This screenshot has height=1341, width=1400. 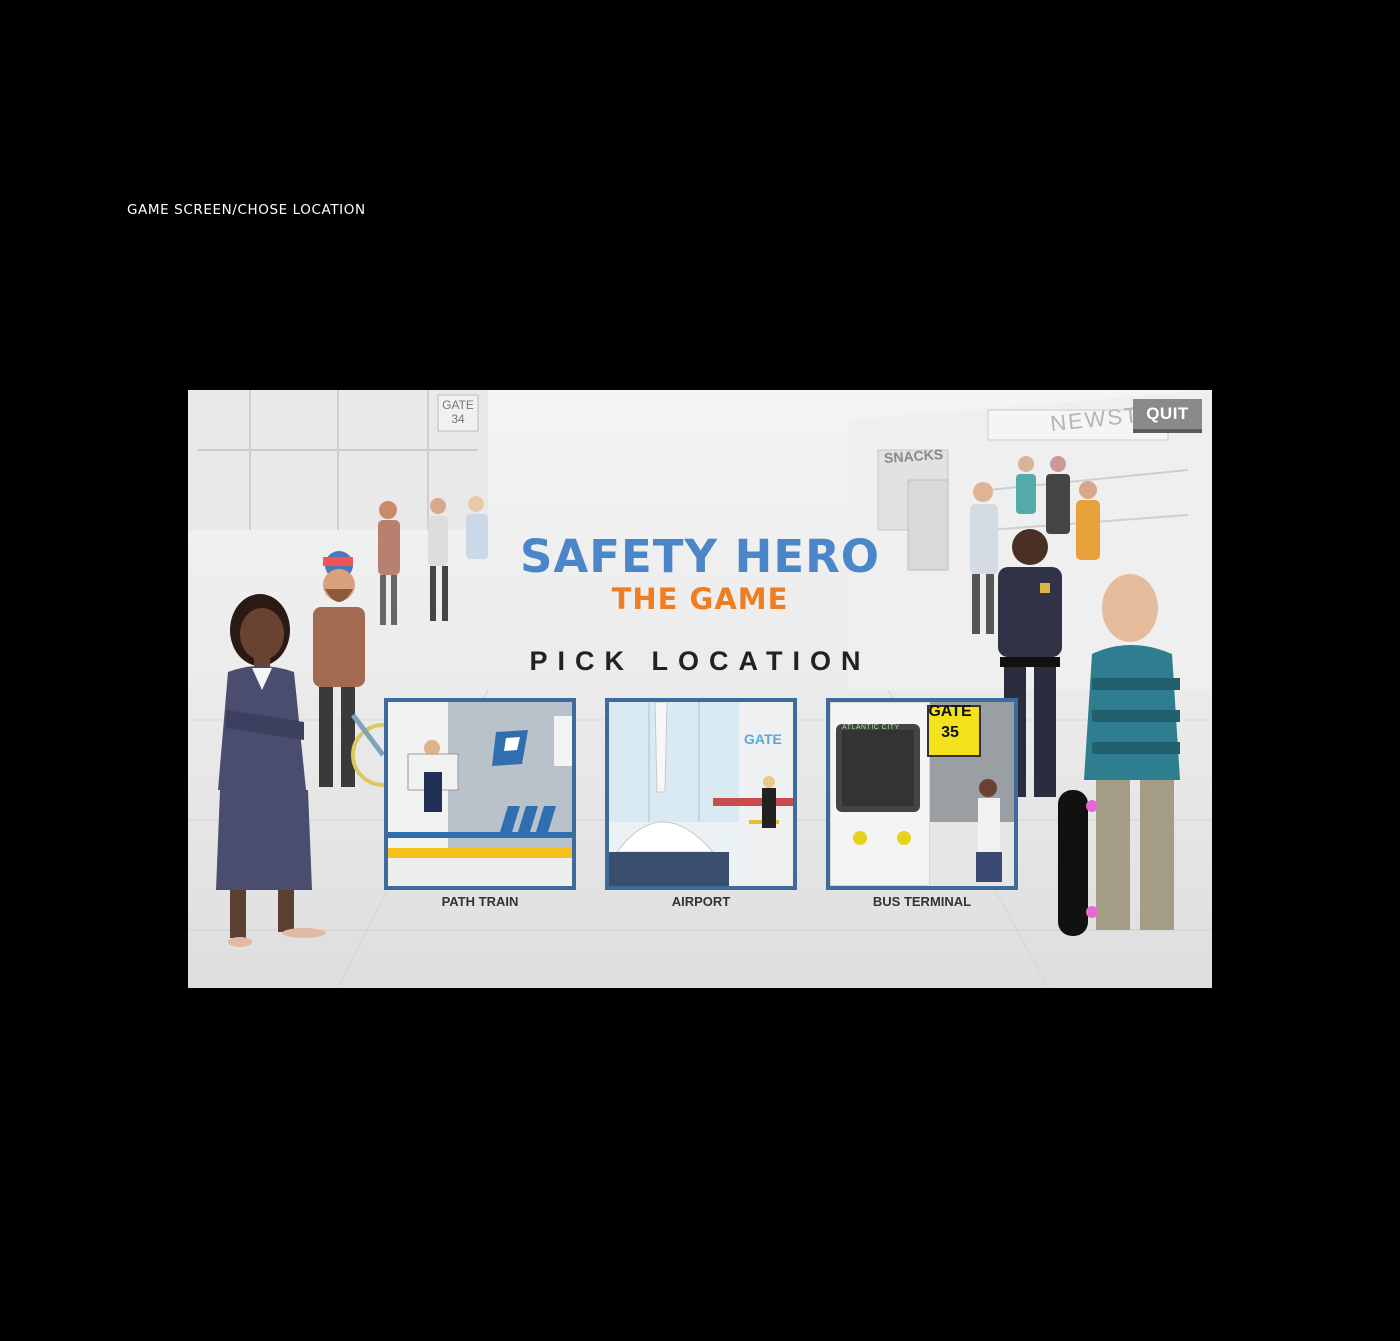 What do you see at coordinates (246, 210) in the screenshot?
I see `screen-caption: GAME SCREEN/CHOSE LOCATION` at bounding box center [246, 210].